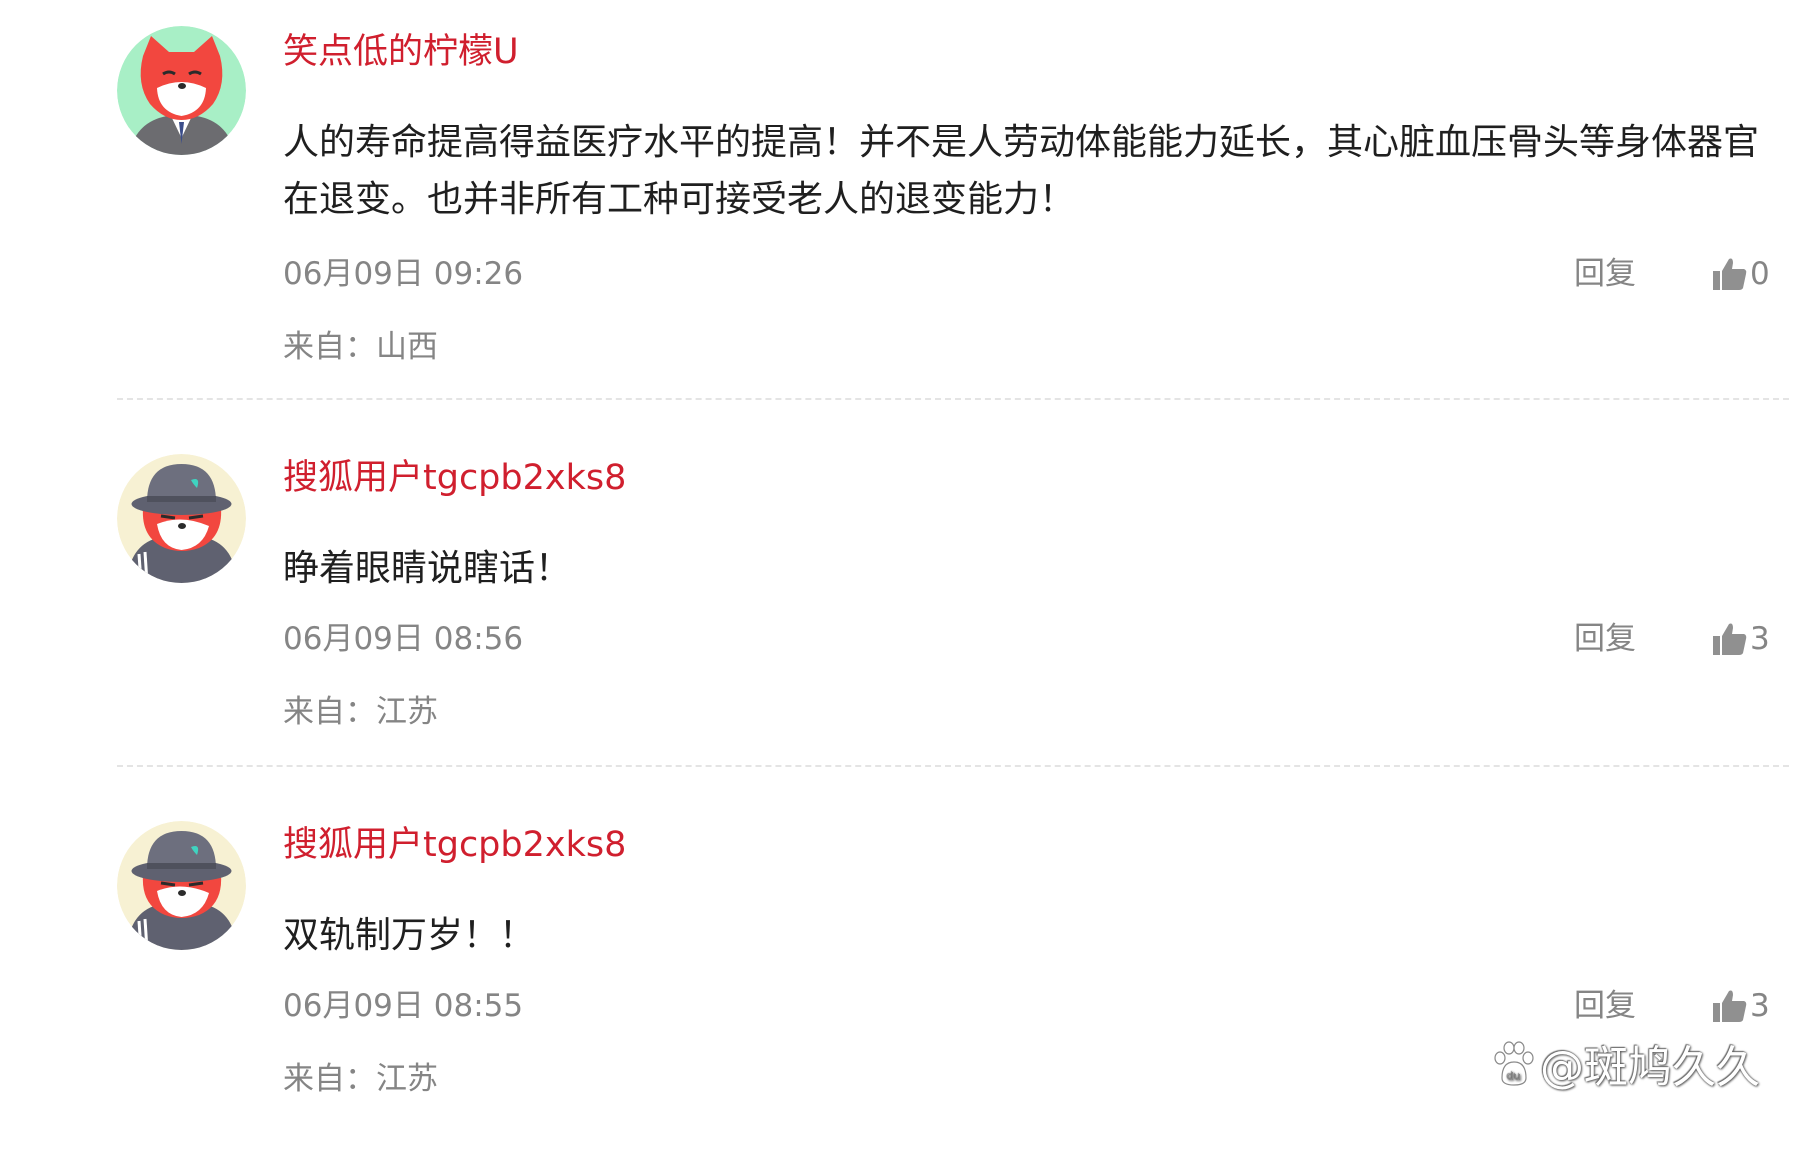  I want to click on watermark: du @斑鸠久久, so click(1624, 1063).